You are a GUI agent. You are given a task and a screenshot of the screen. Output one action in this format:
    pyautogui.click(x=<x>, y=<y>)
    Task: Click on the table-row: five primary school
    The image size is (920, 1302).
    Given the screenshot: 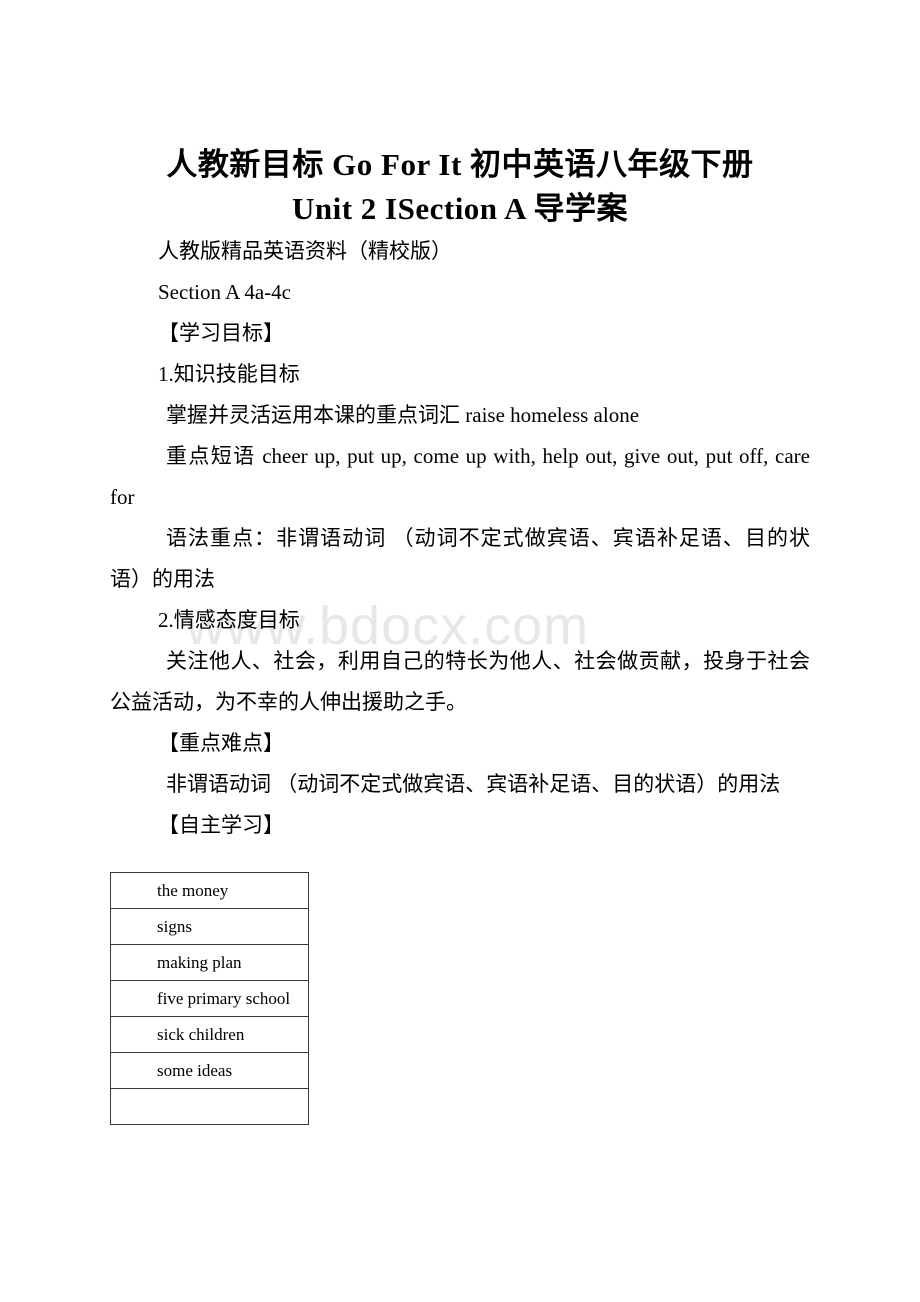 What is the action you would take?
    pyautogui.click(x=209, y=998)
    